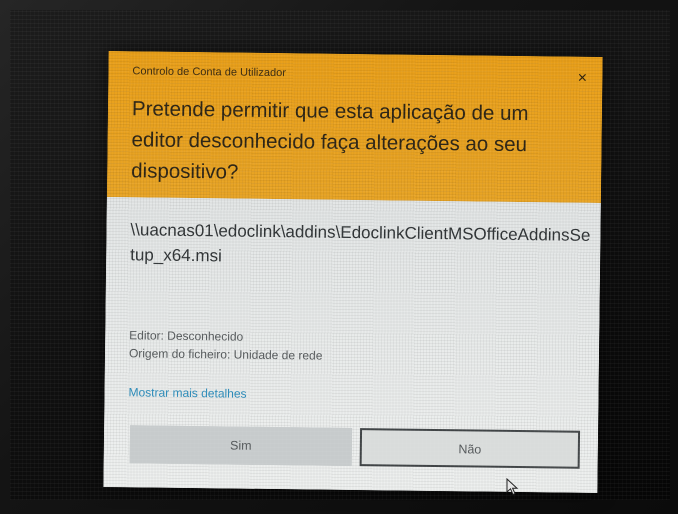 This screenshot has width=678, height=514. Describe the element at coordinates (186, 336) in the screenshot. I see `publisher-line: Editor: Desconhecido` at that location.